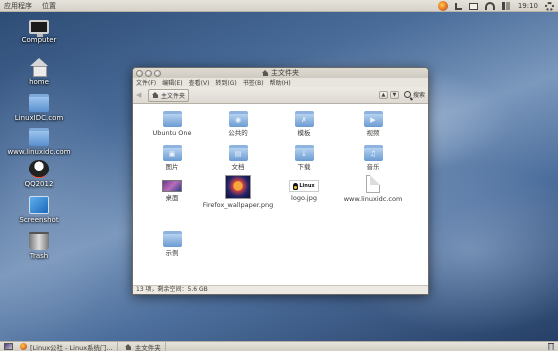 This screenshot has height=351, width=558. What do you see at coordinates (238, 153) in the screenshot?
I see `documents-folder-icon: ▤` at bounding box center [238, 153].